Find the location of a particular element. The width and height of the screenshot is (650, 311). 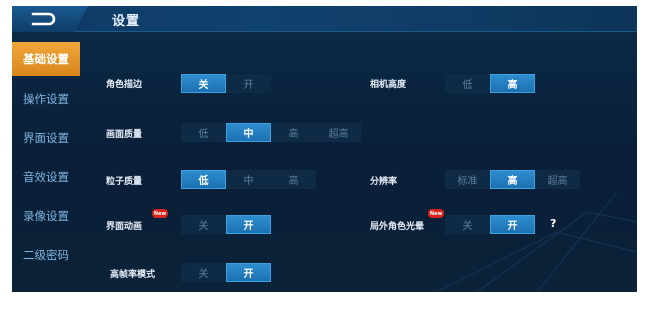

resolution-selector: 标准 高 超高 is located at coordinates (512, 179).